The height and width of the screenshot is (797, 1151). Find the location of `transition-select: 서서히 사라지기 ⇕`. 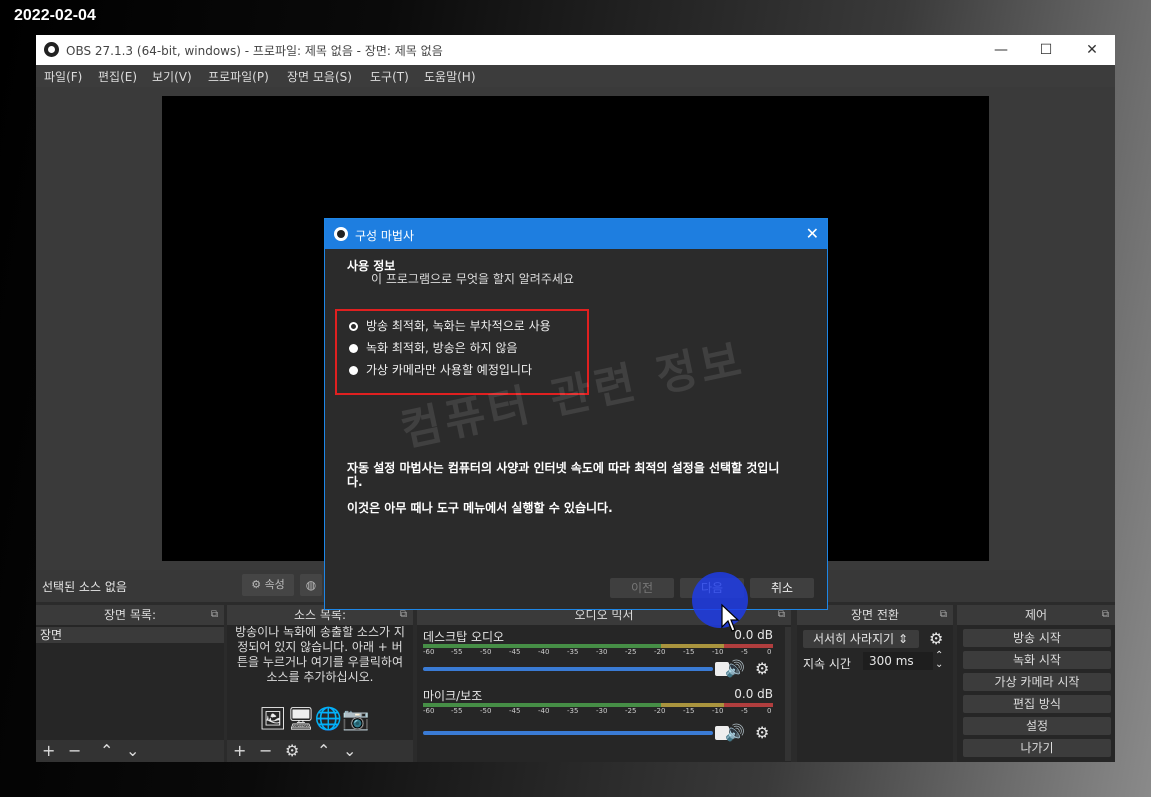

transition-select: 서서히 사라지기 ⇕ is located at coordinates (861, 639).